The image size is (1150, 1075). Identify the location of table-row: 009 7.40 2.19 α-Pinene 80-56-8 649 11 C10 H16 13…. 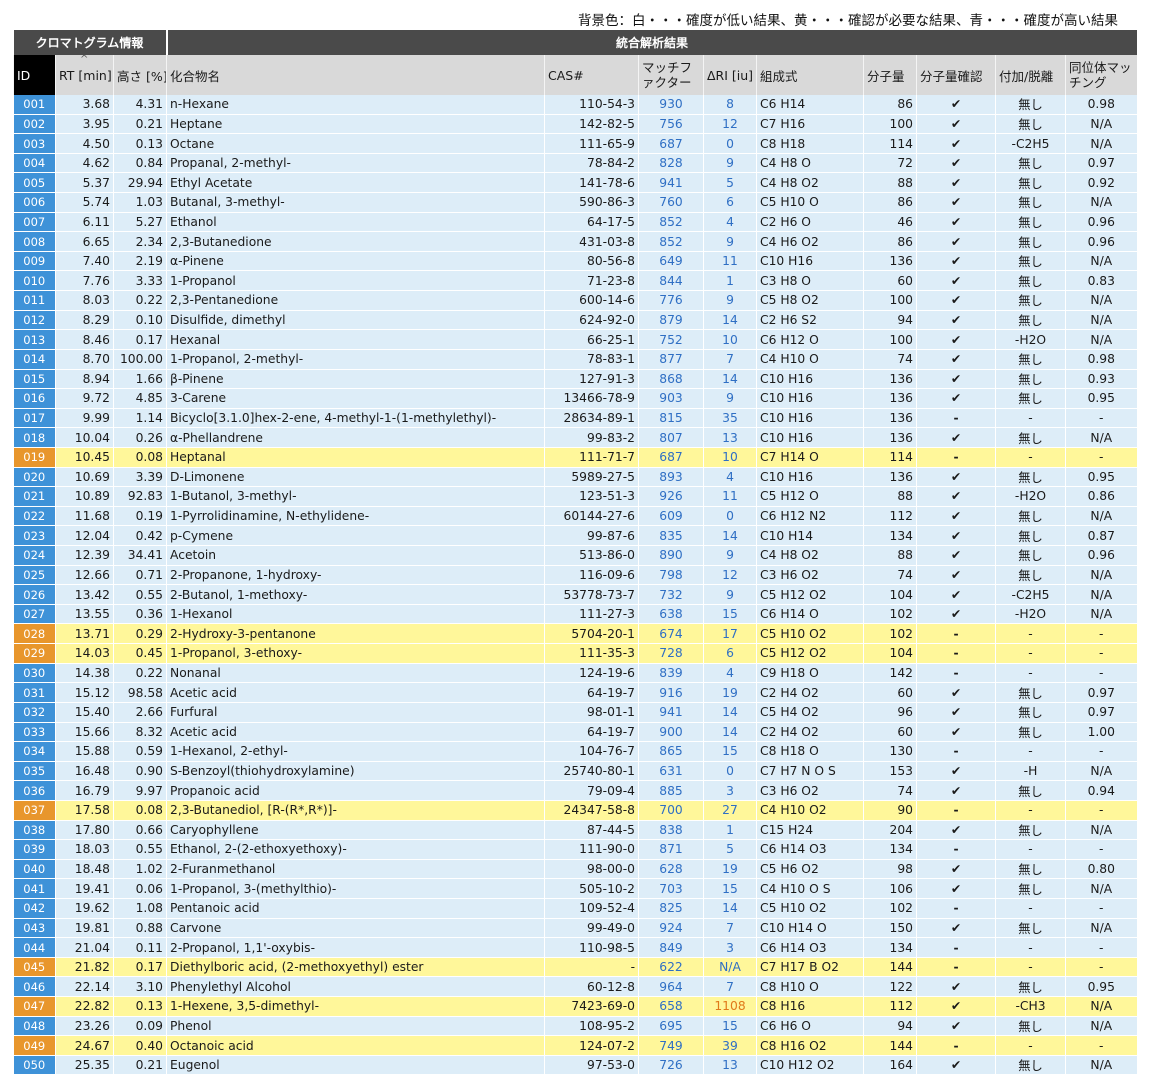
(575, 261).